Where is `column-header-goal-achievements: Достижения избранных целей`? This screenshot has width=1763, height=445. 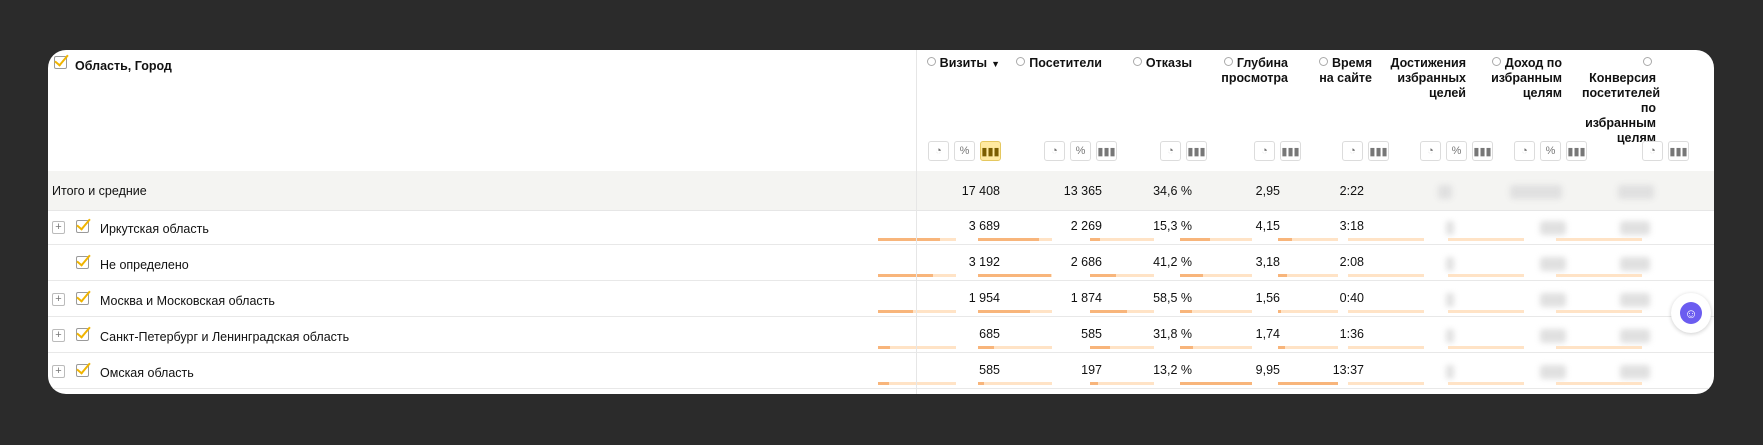
column-header-goal-achievements: Достижения избранных целей is located at coordinates (1427, 78).